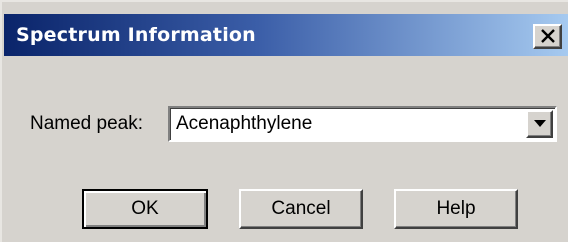  What do you see at coordinates (301, 209) in the screenshot?
I see `cancel-button: Cancel` at bounding box center [301, 209].